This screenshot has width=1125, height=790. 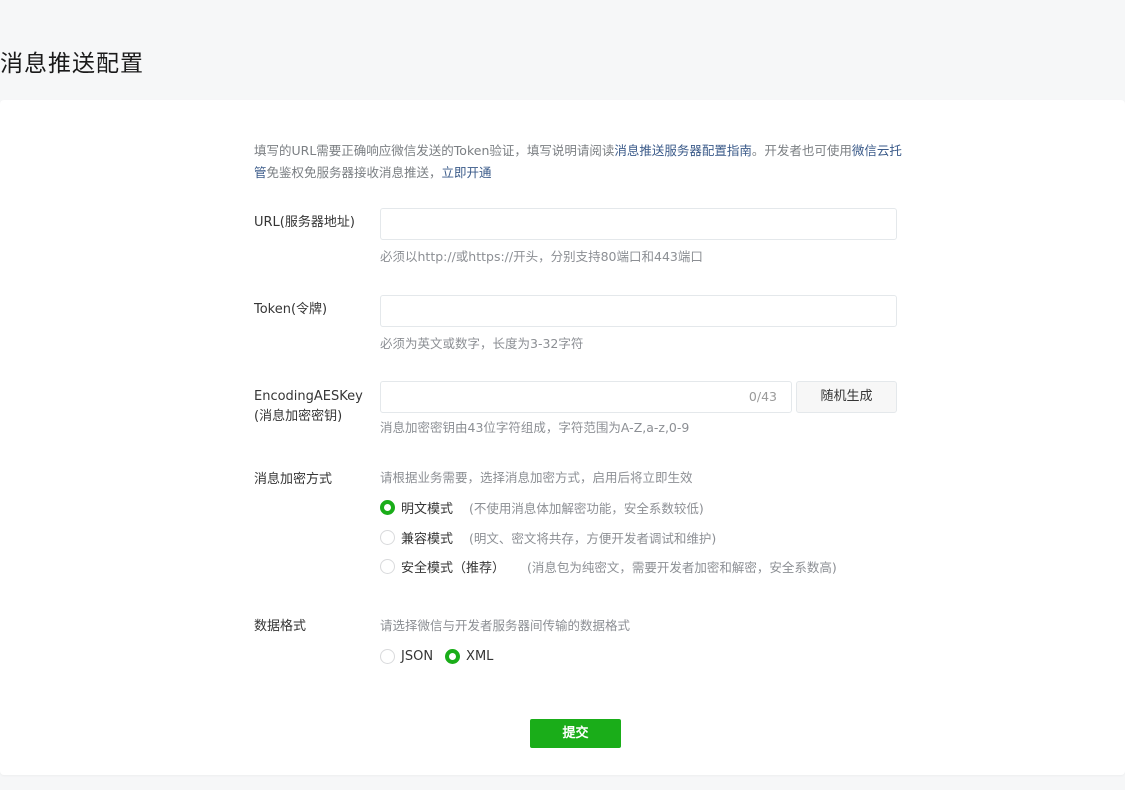 I want to click on encryption-label: 消息加密方式, so click(x=293, y=479).